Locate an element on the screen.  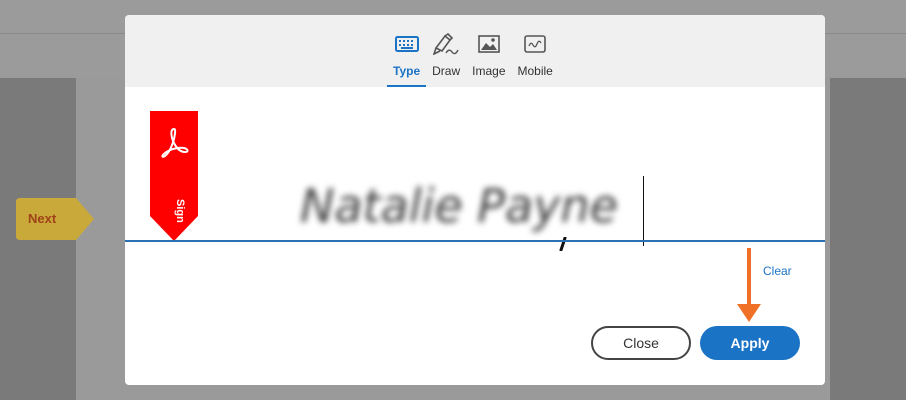
signature-baseline is located at coordinates (475, 241).